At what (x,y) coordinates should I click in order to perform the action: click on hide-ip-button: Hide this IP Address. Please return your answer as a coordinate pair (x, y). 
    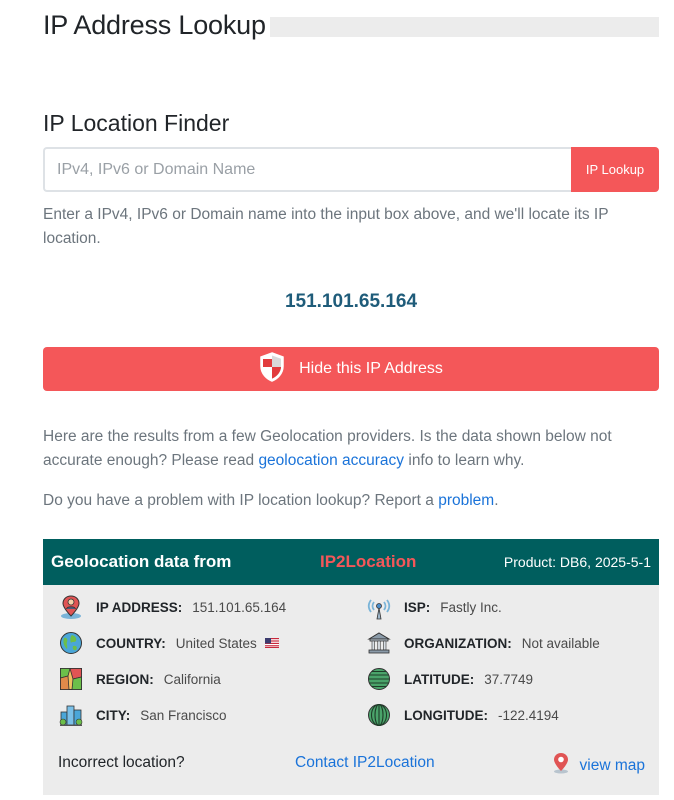
    Looking at the image, I should click on (351, 369).